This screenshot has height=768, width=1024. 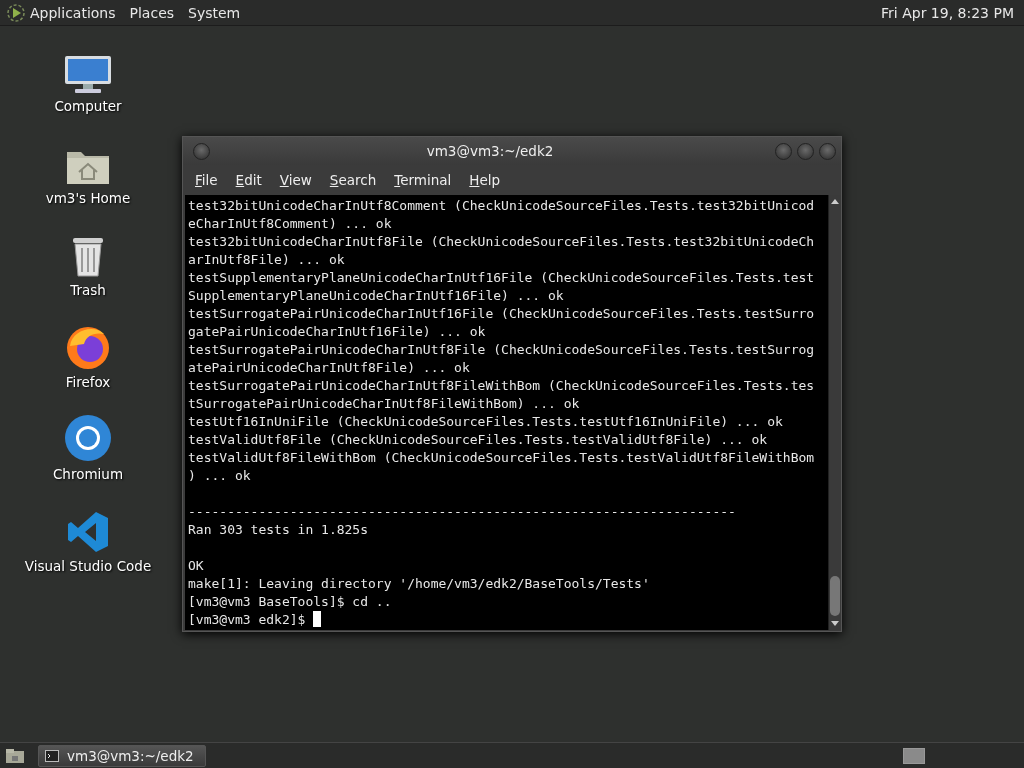 What do you see at coordinates (423, 180) in the screenshot?
I see `menu-item: Terminal` at bounding box center [423, 180].